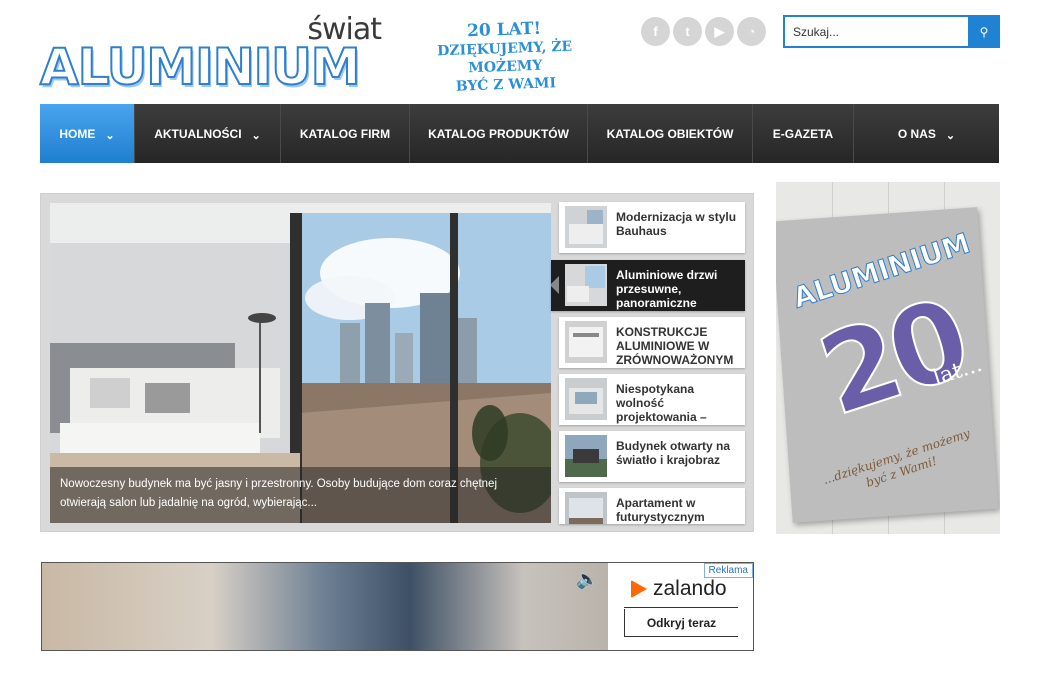 The height and width of the screenshot is (700, 1050). I want to click on thumb-title: Modernizacja w stylu Bauhaus, so click(676, 224).